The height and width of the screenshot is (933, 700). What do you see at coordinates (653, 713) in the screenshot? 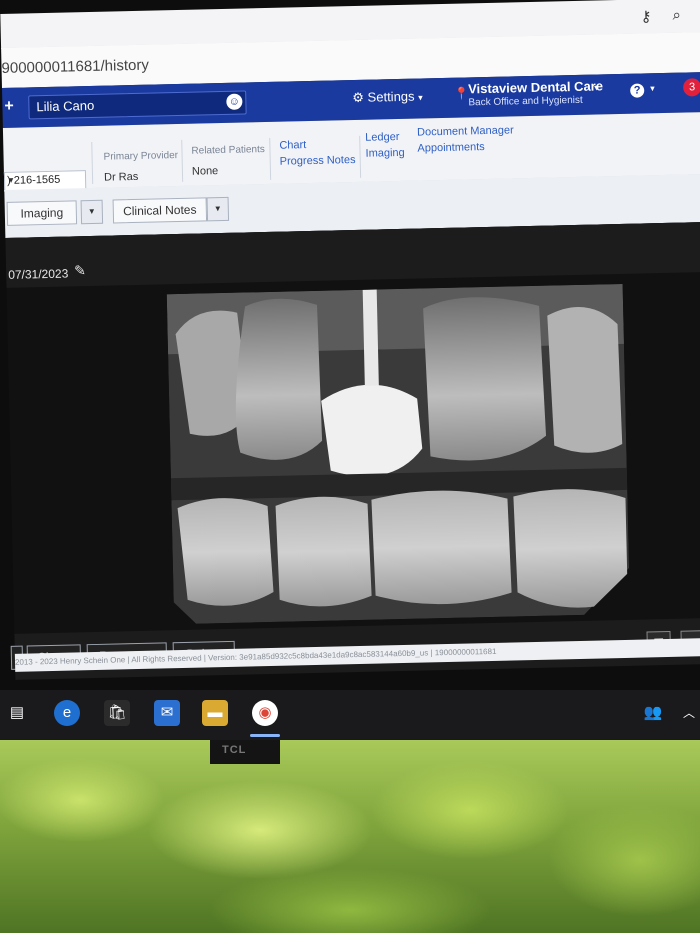
I see `people-icon: 👥` at bounding box center [653, 713].